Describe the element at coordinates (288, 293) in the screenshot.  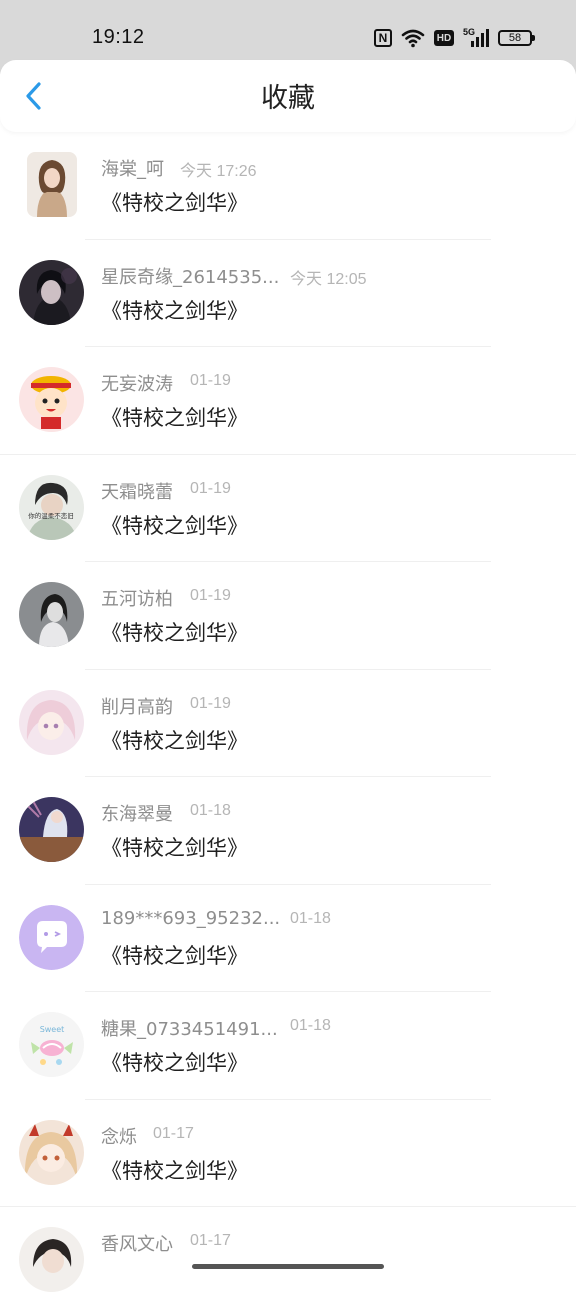
I see `list-item: 星辰奇缘_2614535... 今天 12:05 《特校之剑华》` at that location.